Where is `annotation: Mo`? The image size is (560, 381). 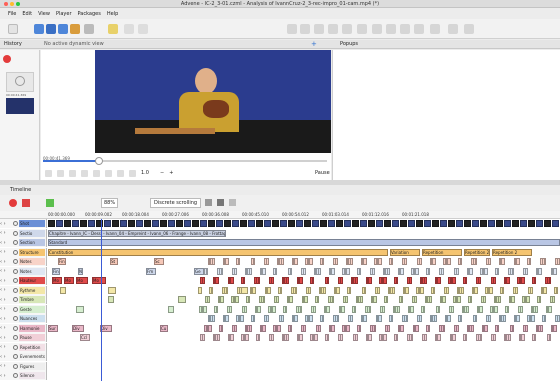
annotation: Mo is located at coordinates (82, 280).